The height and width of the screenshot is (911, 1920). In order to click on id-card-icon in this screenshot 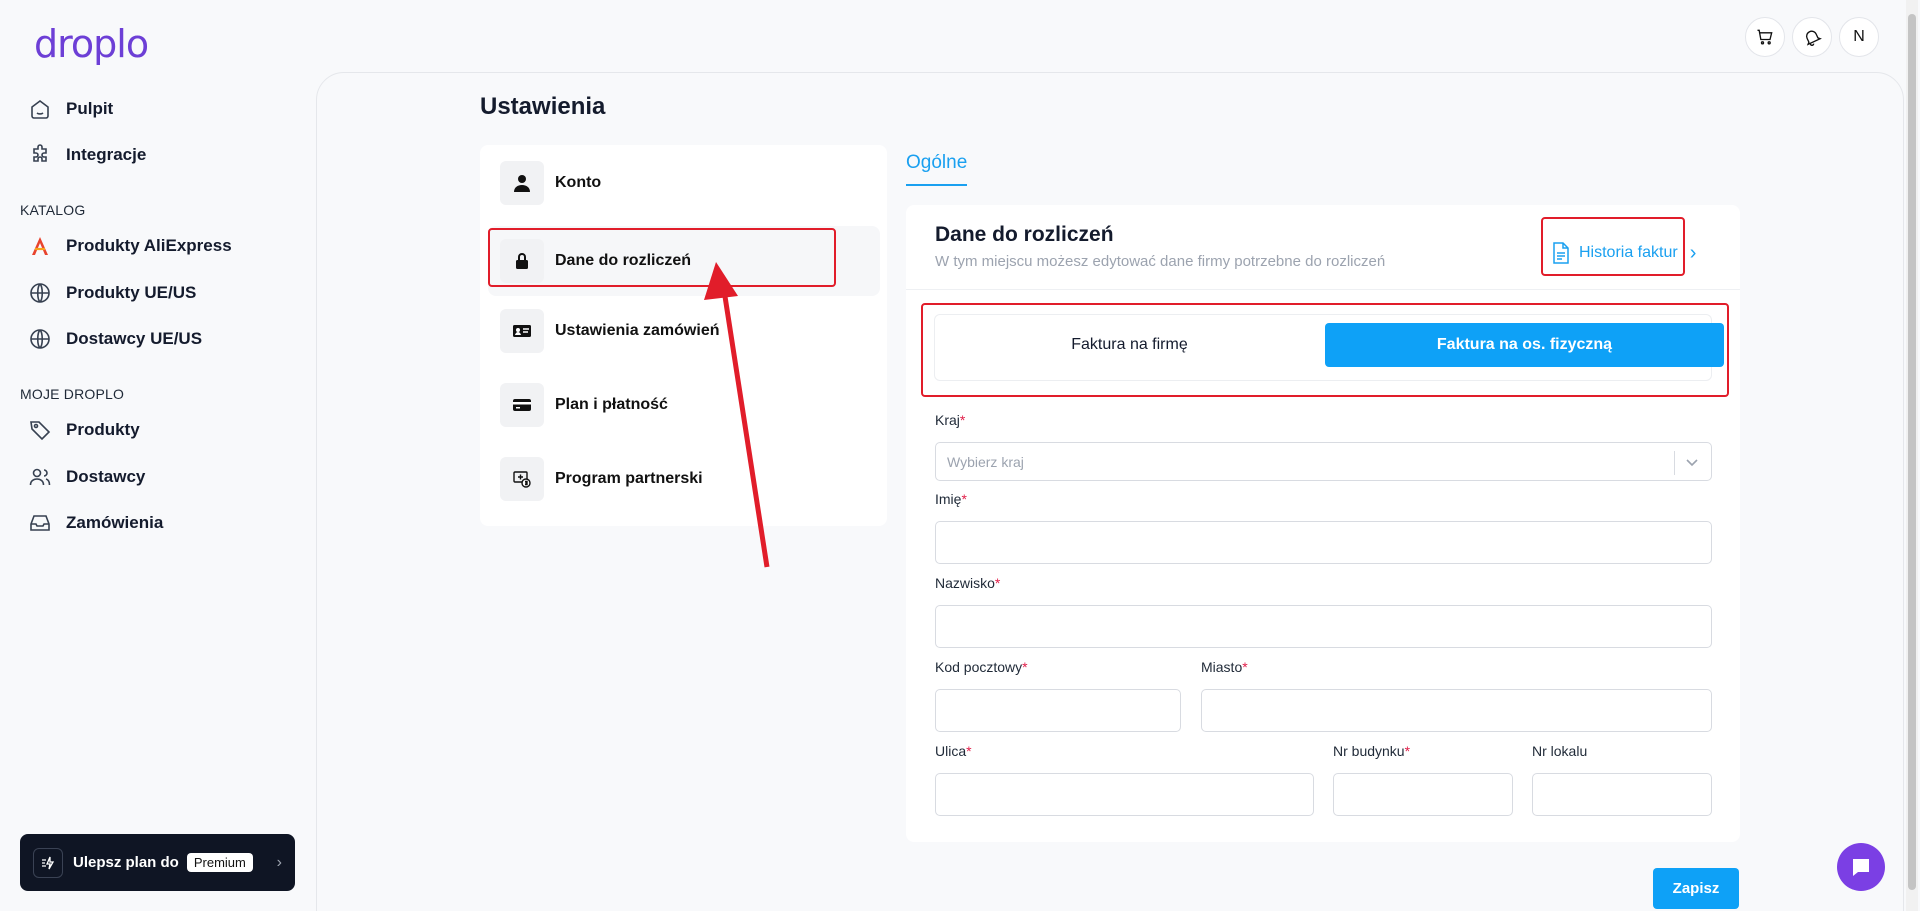, I will do `click(522, 331)`.